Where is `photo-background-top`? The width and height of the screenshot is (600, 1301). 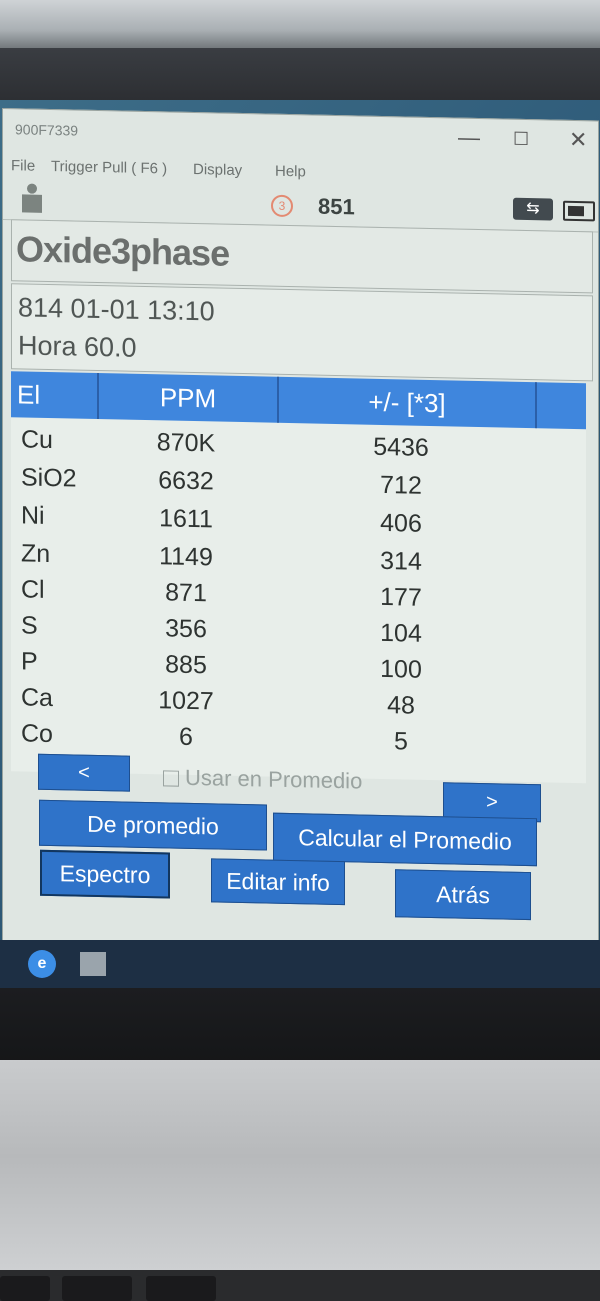
photo-background-top is located at coordinates (300, 25).